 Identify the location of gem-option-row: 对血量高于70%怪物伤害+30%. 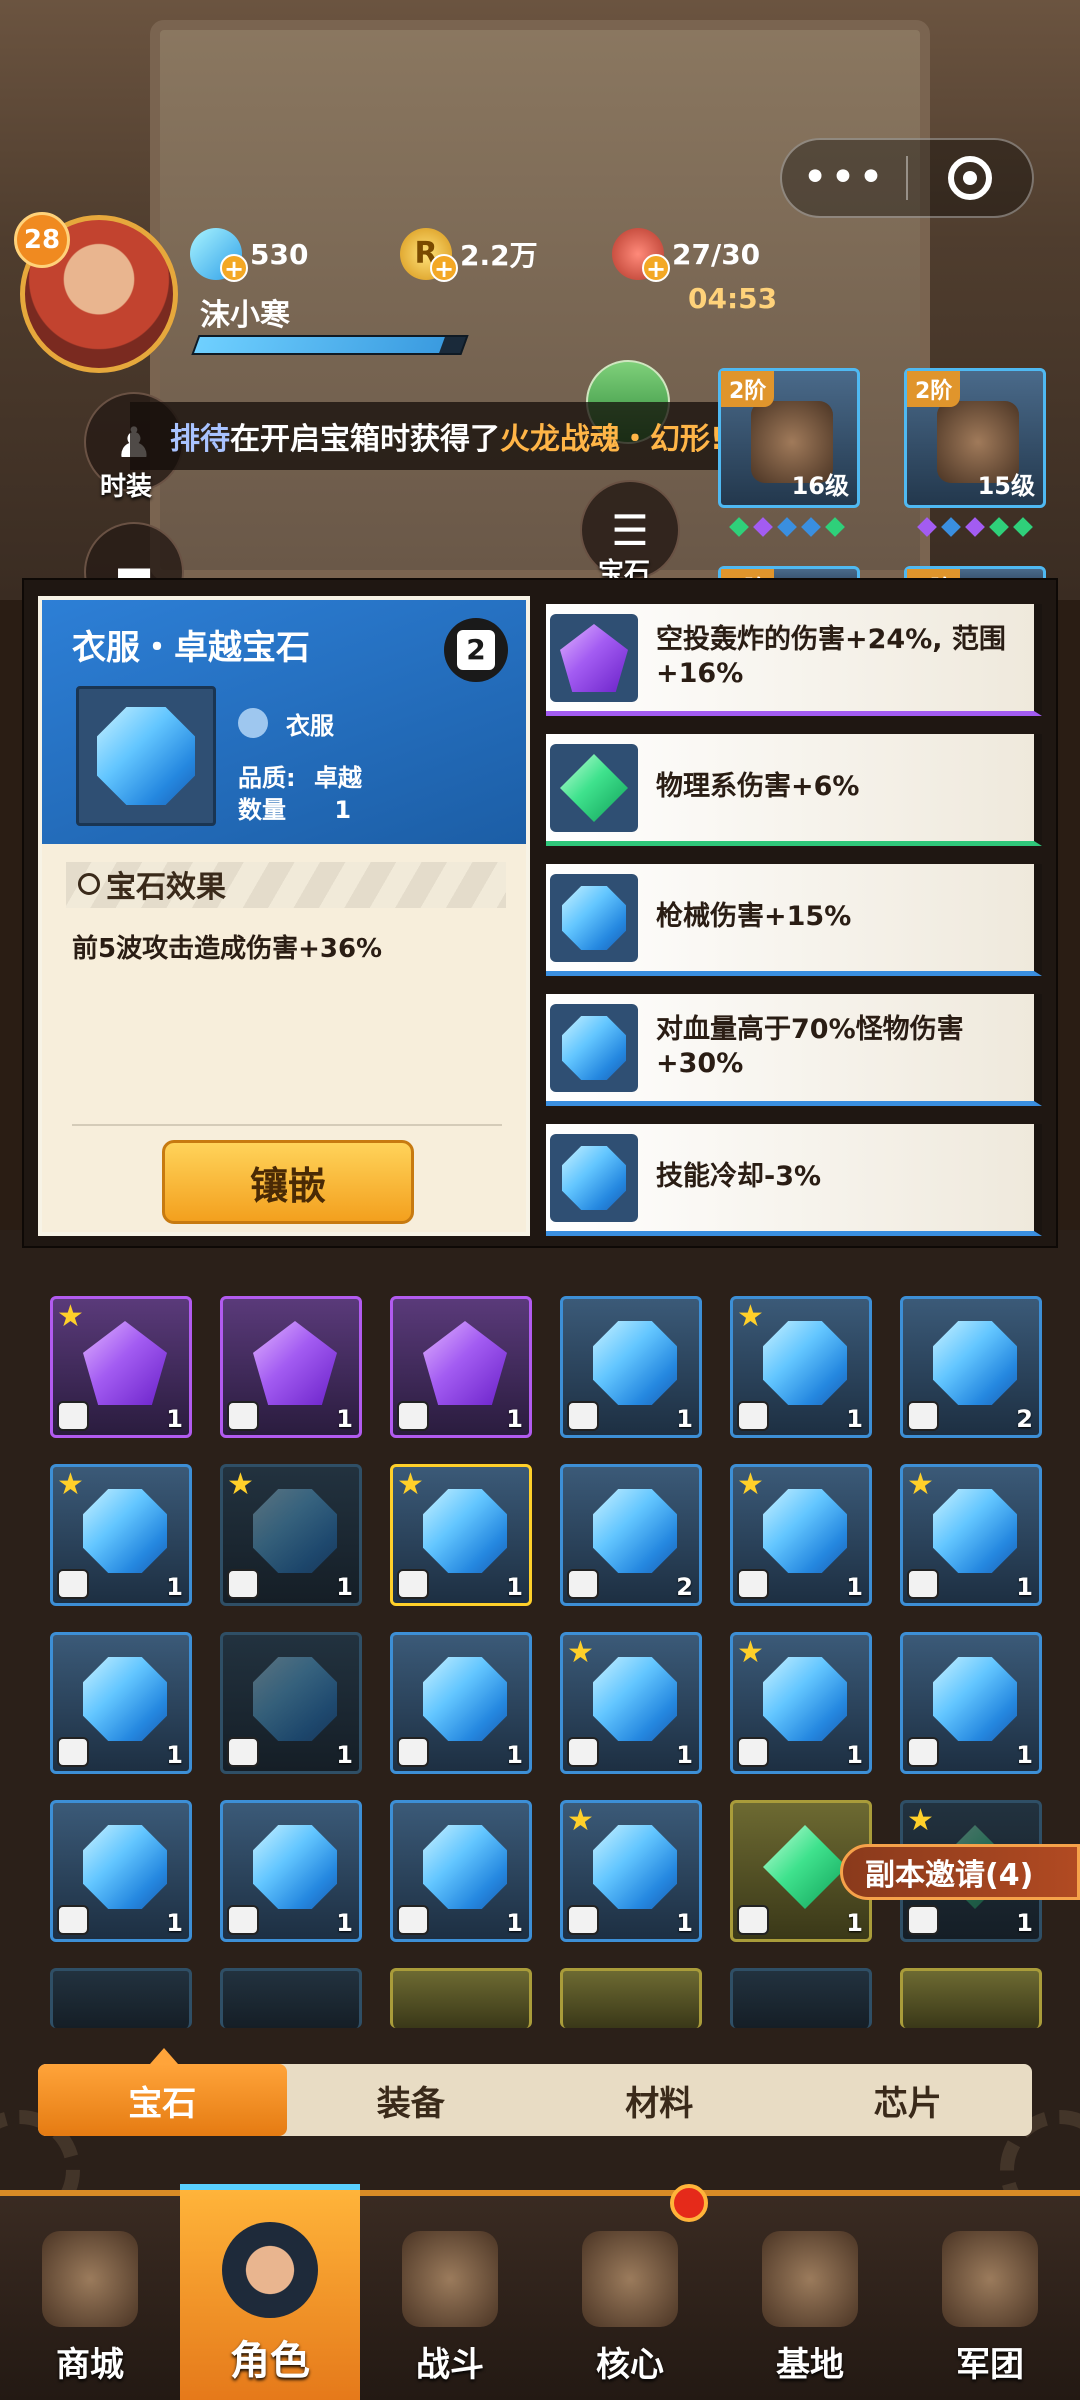
(794, 1050).